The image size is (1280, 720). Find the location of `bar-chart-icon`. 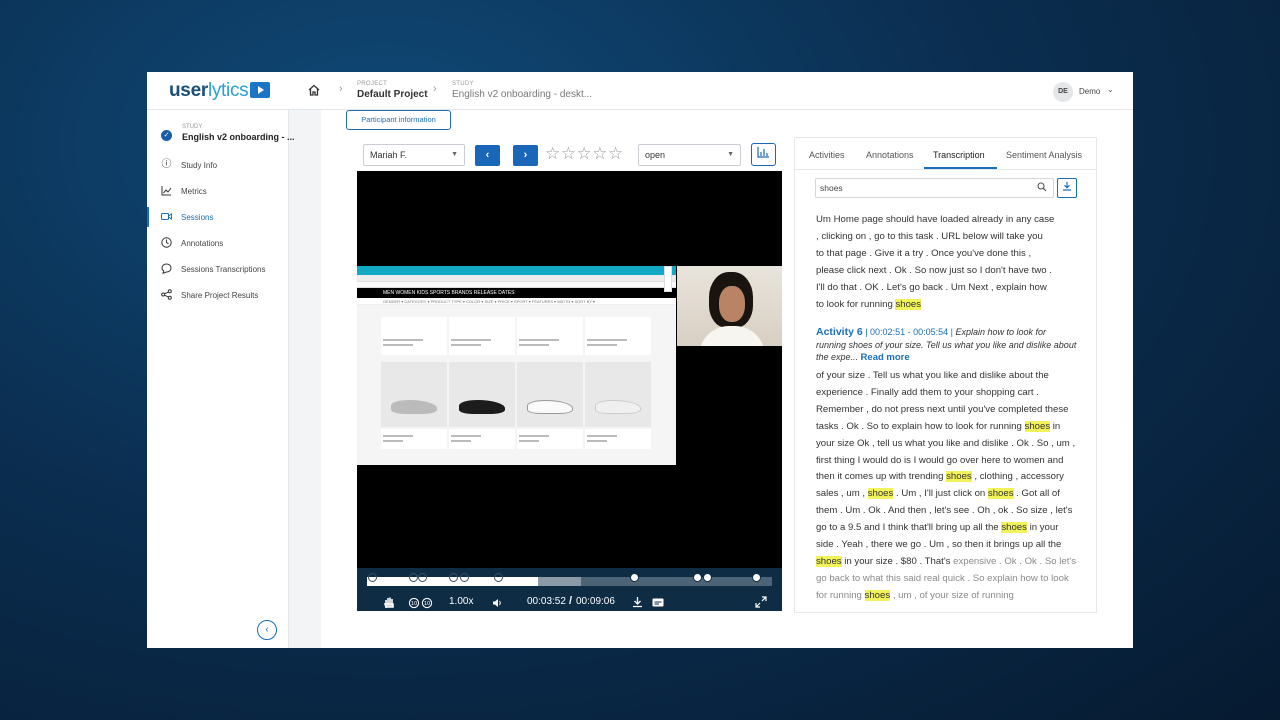

bar-chart-icon is located at coordinates (763, 152).